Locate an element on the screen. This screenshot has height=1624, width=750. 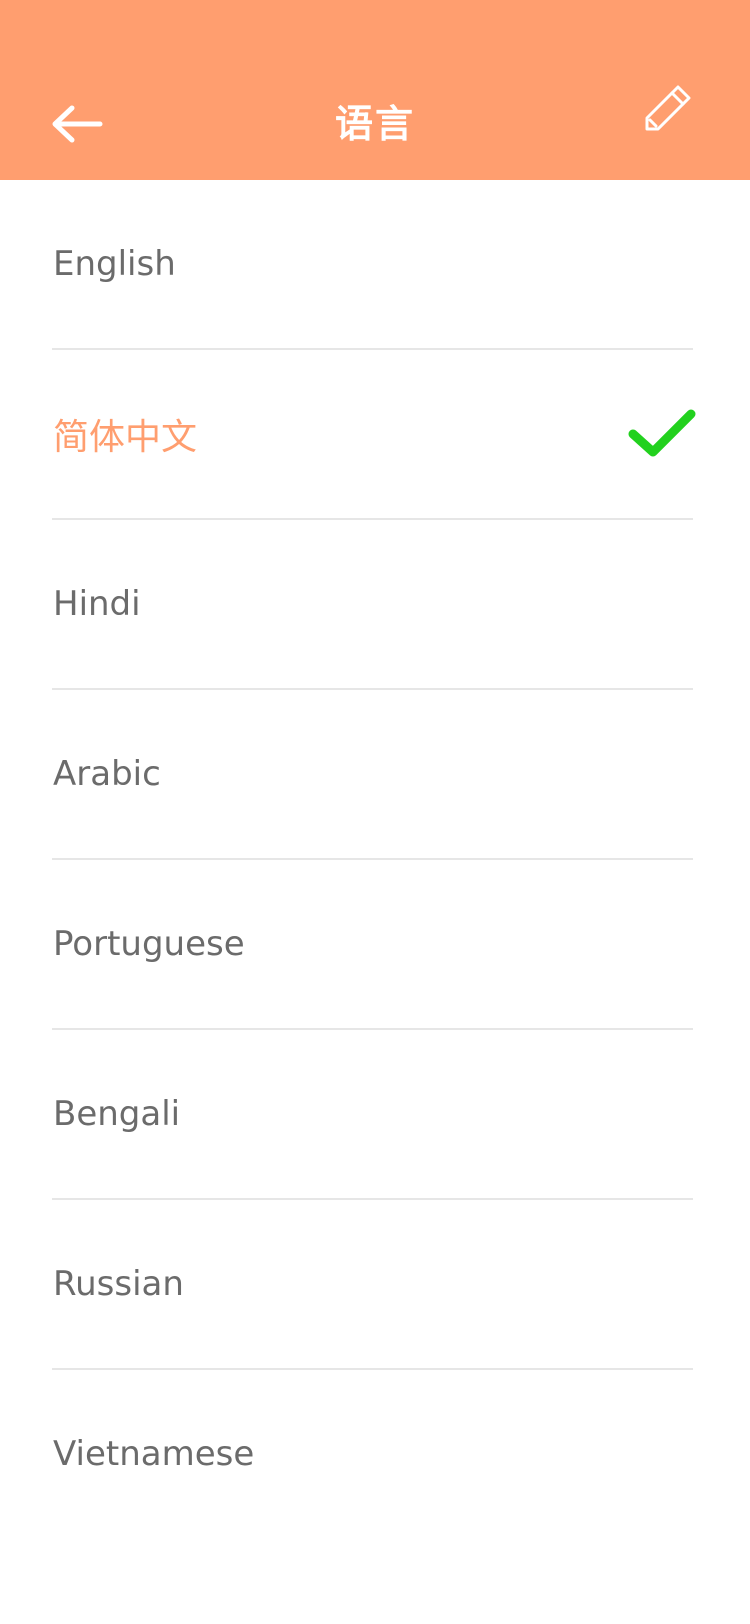
pencil-icon is located at coordinates (668, 108).